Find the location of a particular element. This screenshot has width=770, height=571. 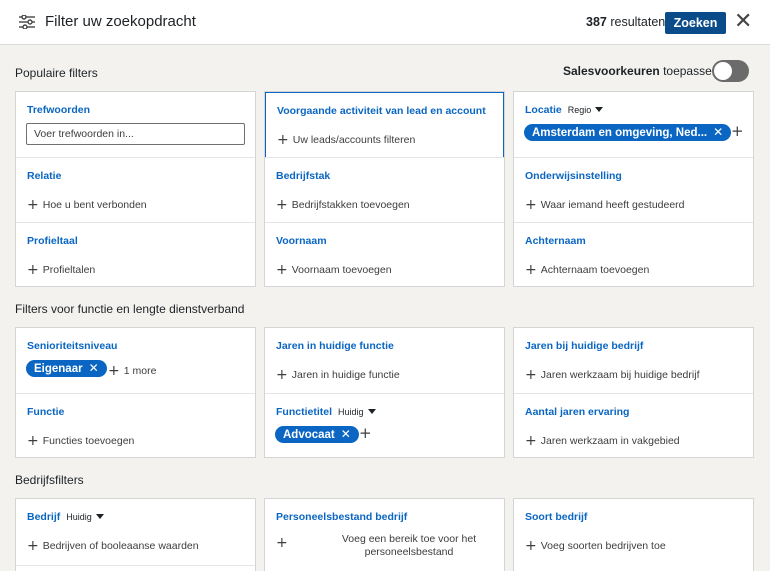

page-title: Filter uw zoekopdracht is located at coordinates (120, 21).